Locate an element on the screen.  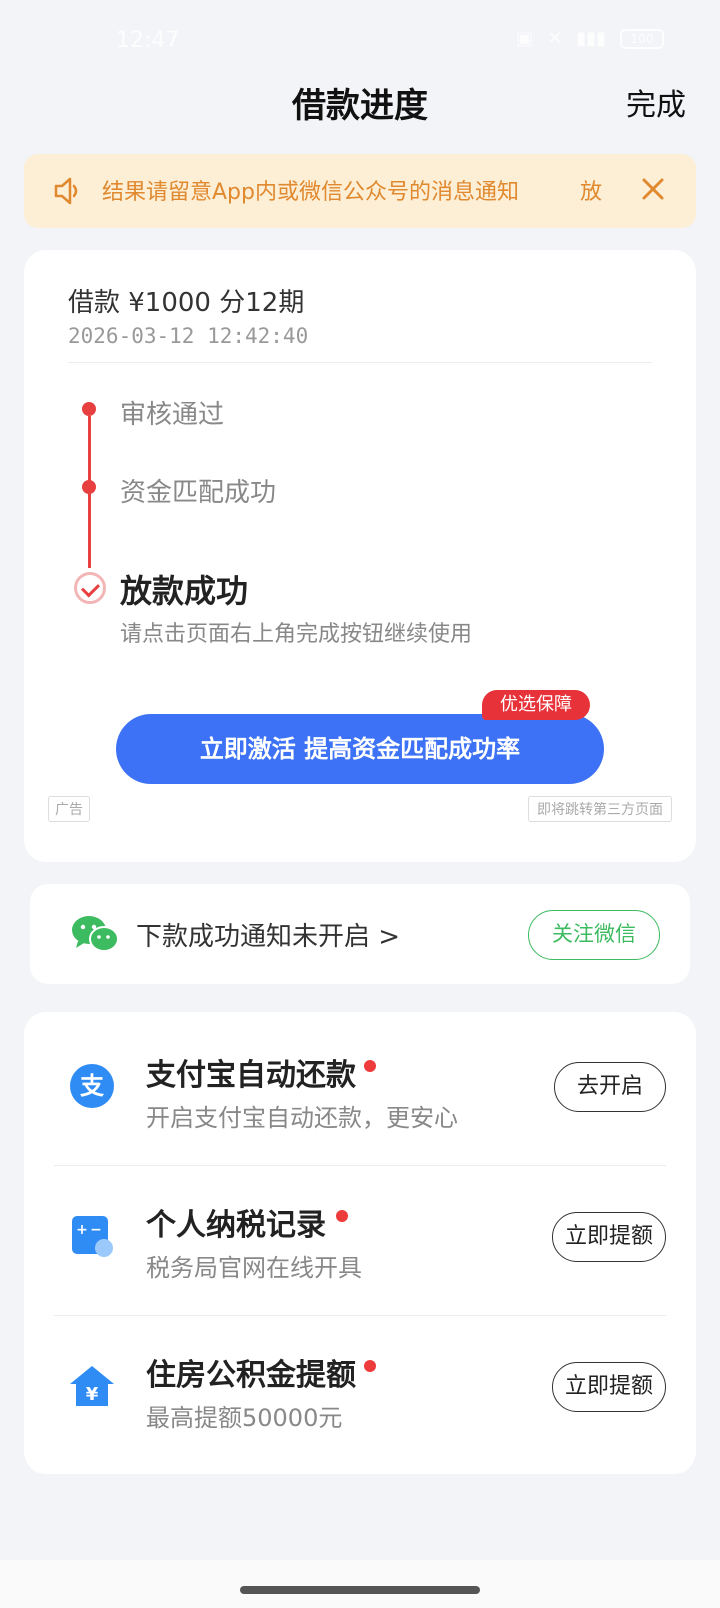
battery-icon: 100 is located at coordinates (642, 38).